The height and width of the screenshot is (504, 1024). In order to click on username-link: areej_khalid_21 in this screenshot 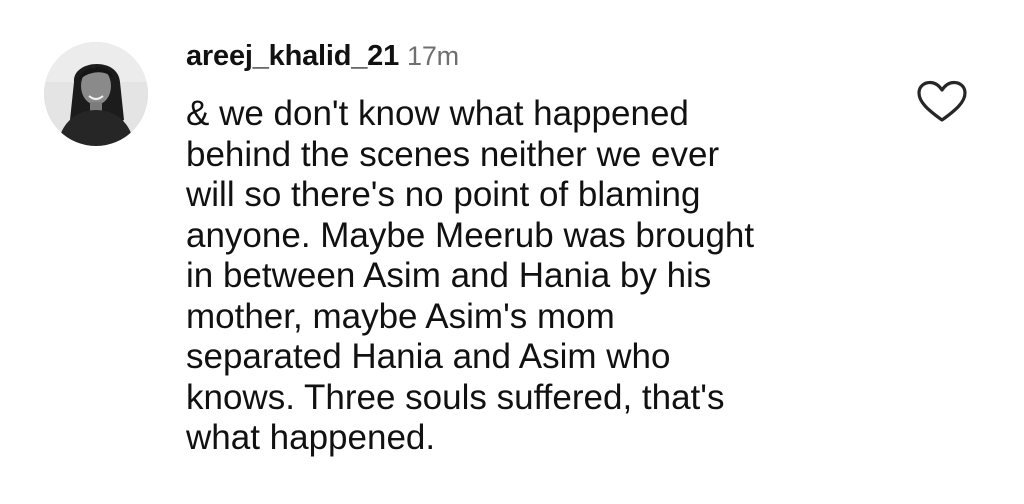, I will do `click(292, 56)`.